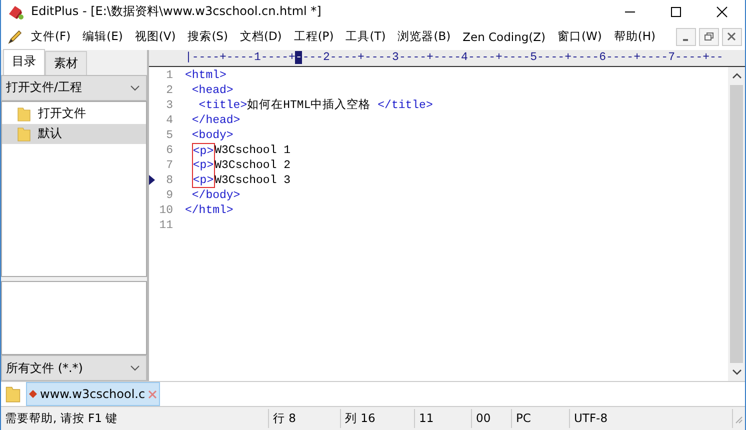 The width and height of the screenshot is (746, 430). I want to click on ruler-cursor: -, so click(298, 57).